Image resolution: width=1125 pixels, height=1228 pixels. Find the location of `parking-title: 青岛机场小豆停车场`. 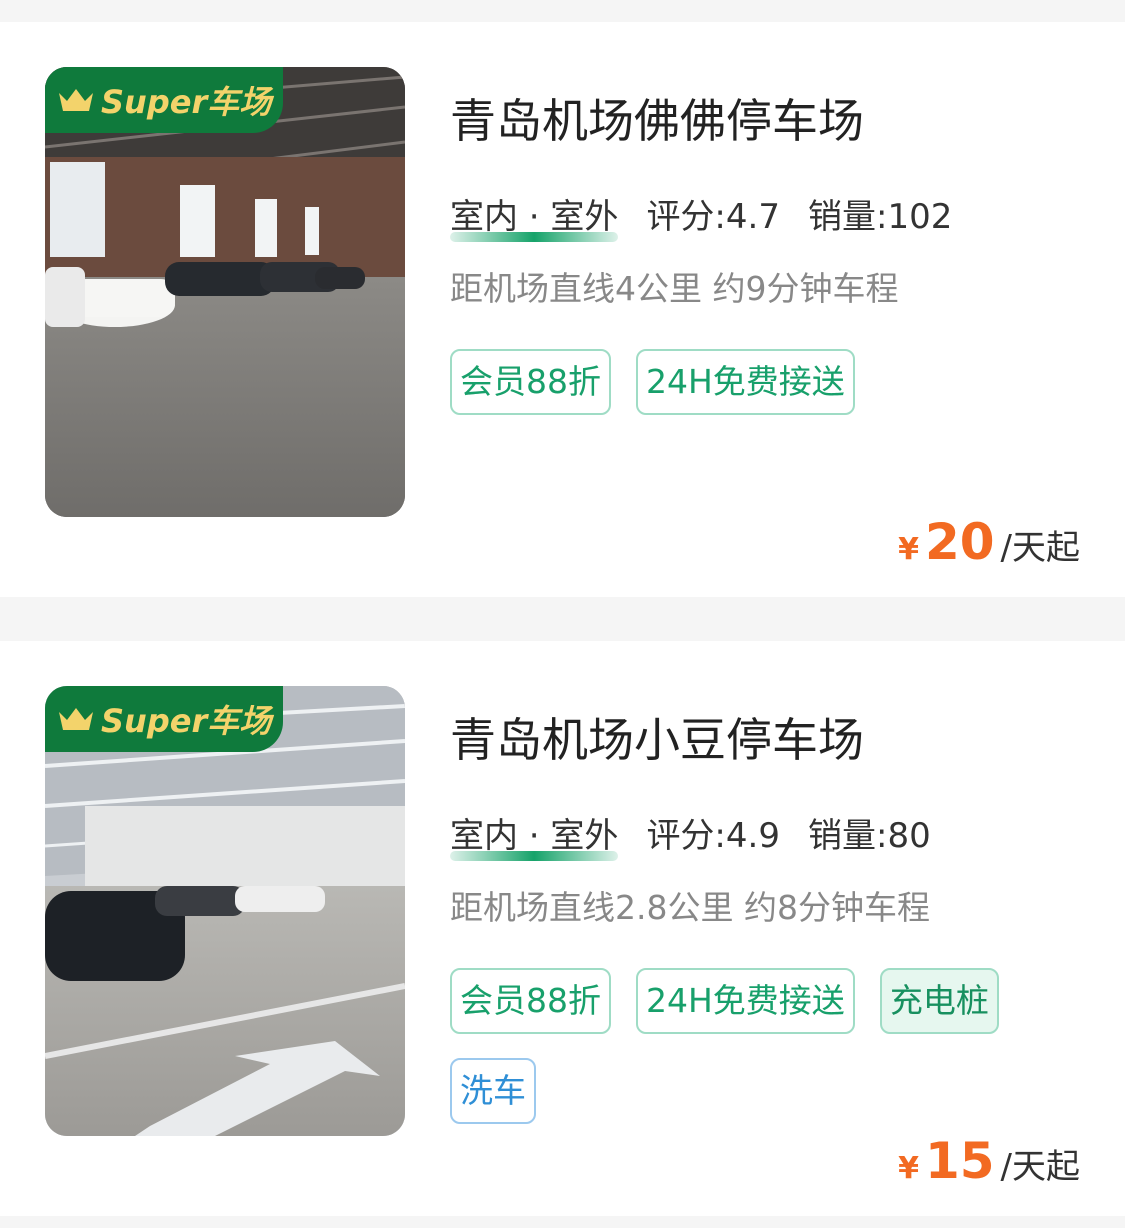

parking-title: 青岛机场小豆停车场 is located at coordinates (657, 740).